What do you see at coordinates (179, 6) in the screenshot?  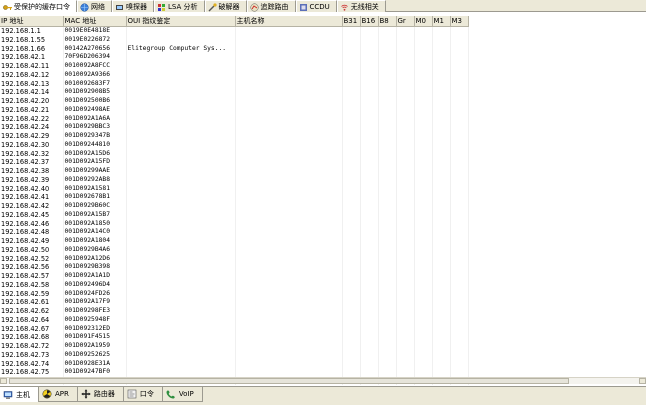 I see `top-tab-4: LSA 分析` at bounding box center [179, 6].